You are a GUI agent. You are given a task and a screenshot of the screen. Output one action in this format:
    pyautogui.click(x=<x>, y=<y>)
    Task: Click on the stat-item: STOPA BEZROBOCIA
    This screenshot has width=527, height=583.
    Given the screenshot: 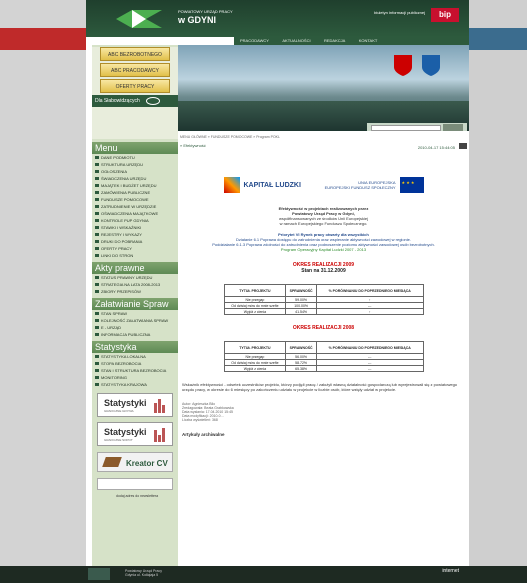 What is the action you would take?
    pyautogui.click(x=135, y=363)
    